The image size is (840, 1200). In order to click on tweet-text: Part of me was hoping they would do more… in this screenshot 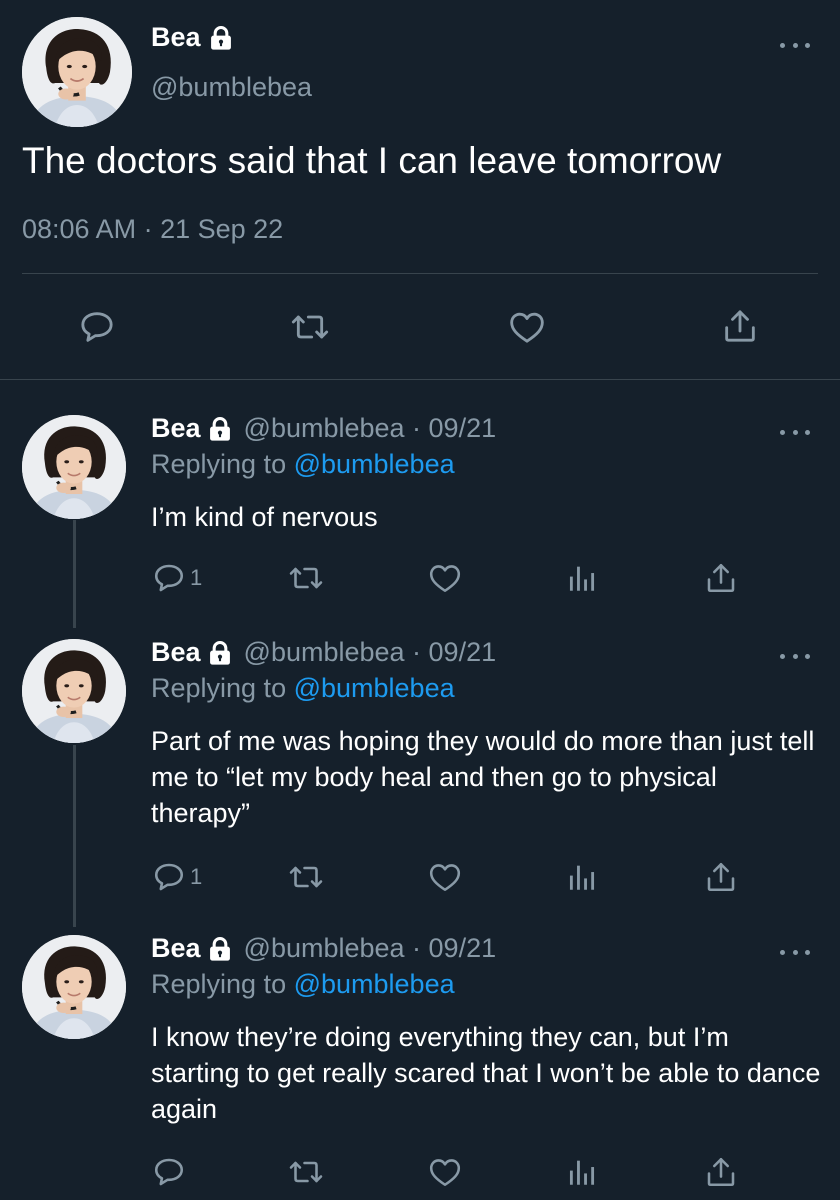, I will do `click(483, 777)`.